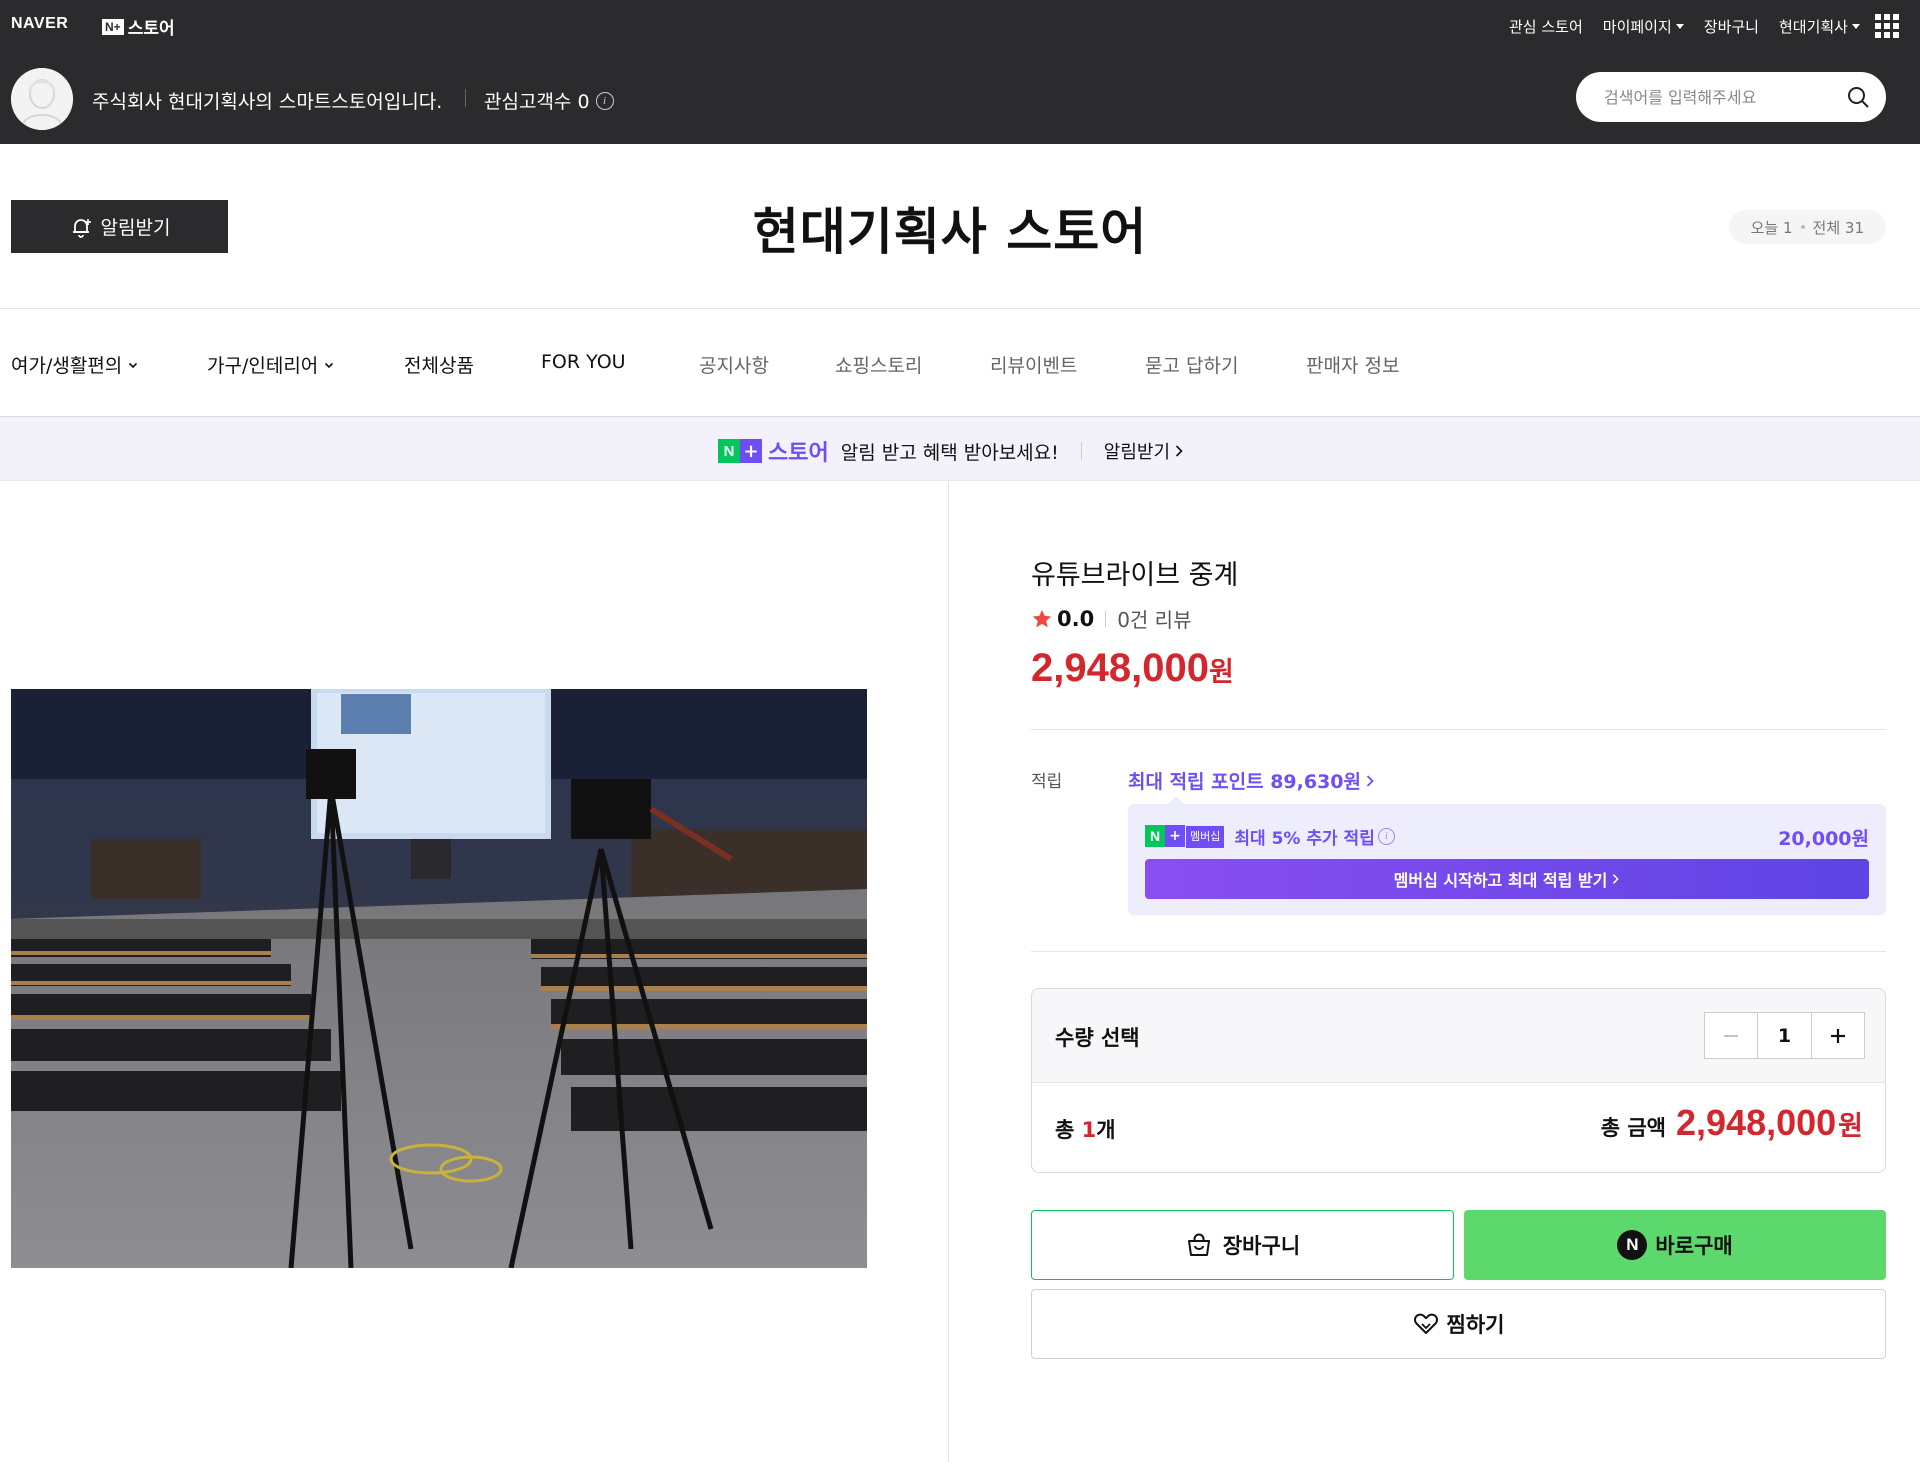 The width and height of the screenshot is (1920, 1462). I want to click on store-avatar, so click(42, 99).